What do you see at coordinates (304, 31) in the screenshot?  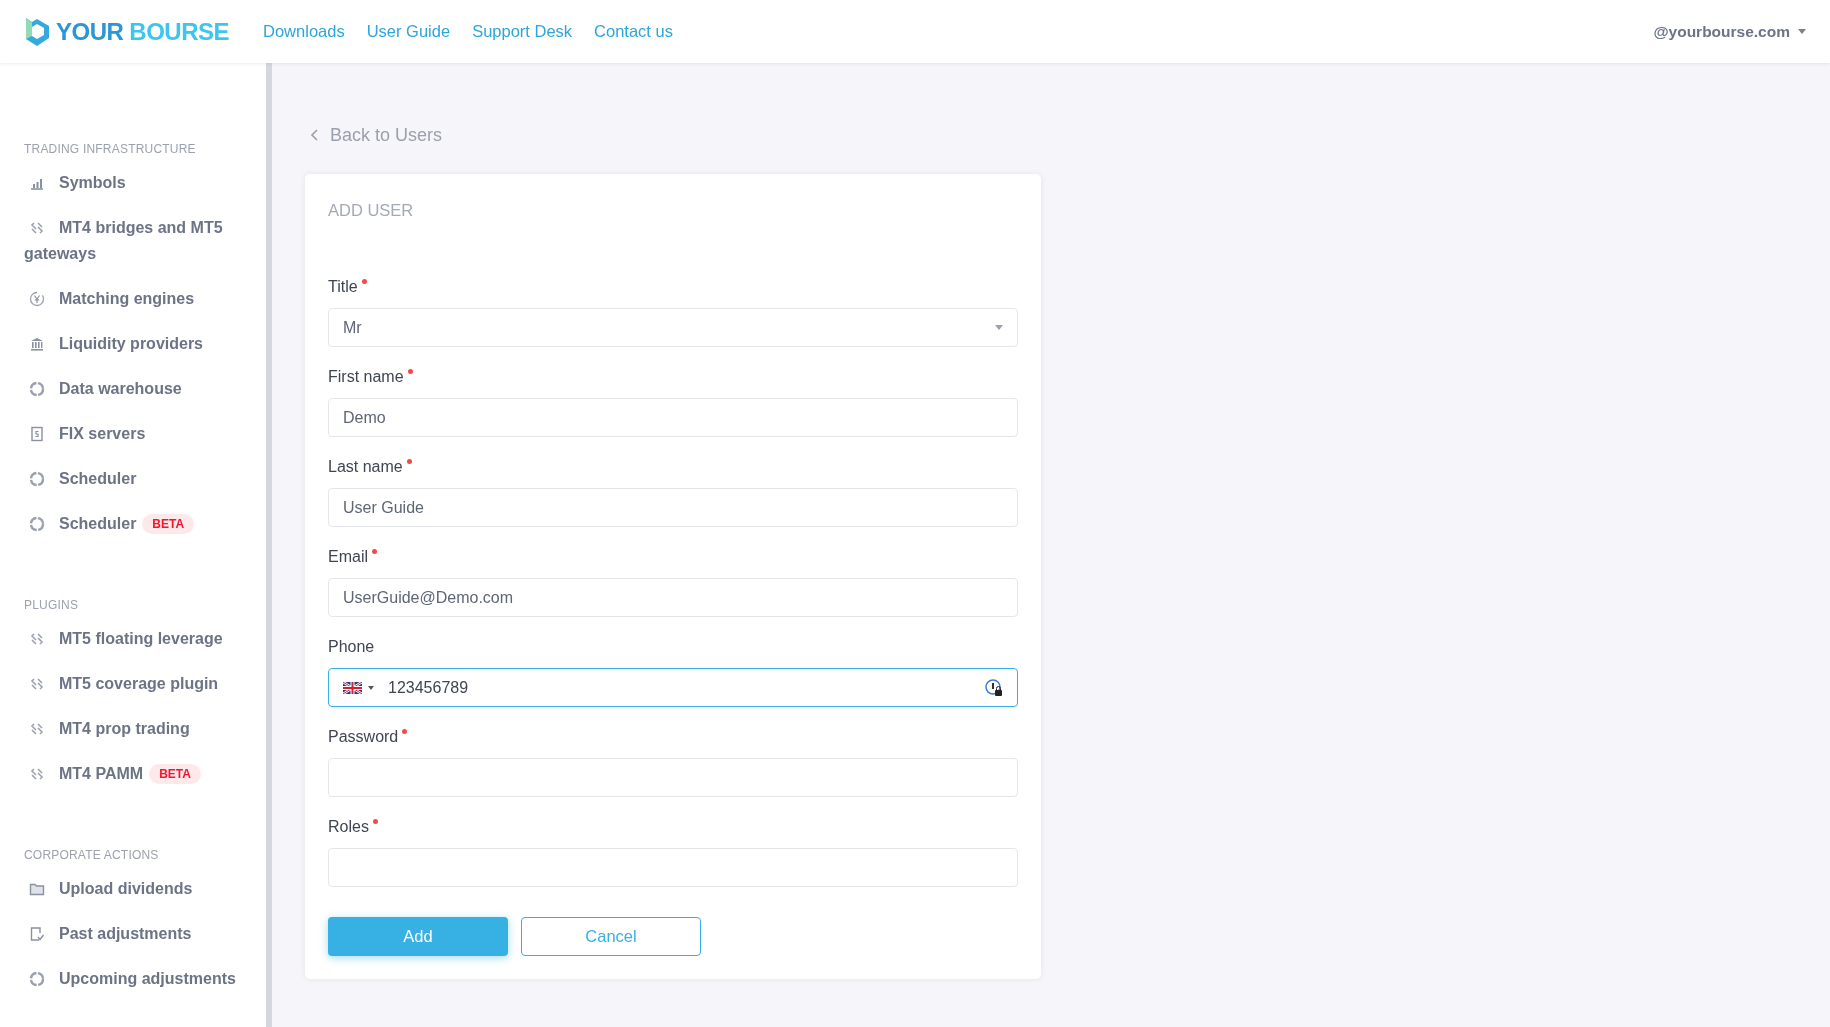 I see `nav-link: Downloads` at bounding box center [304, 31].